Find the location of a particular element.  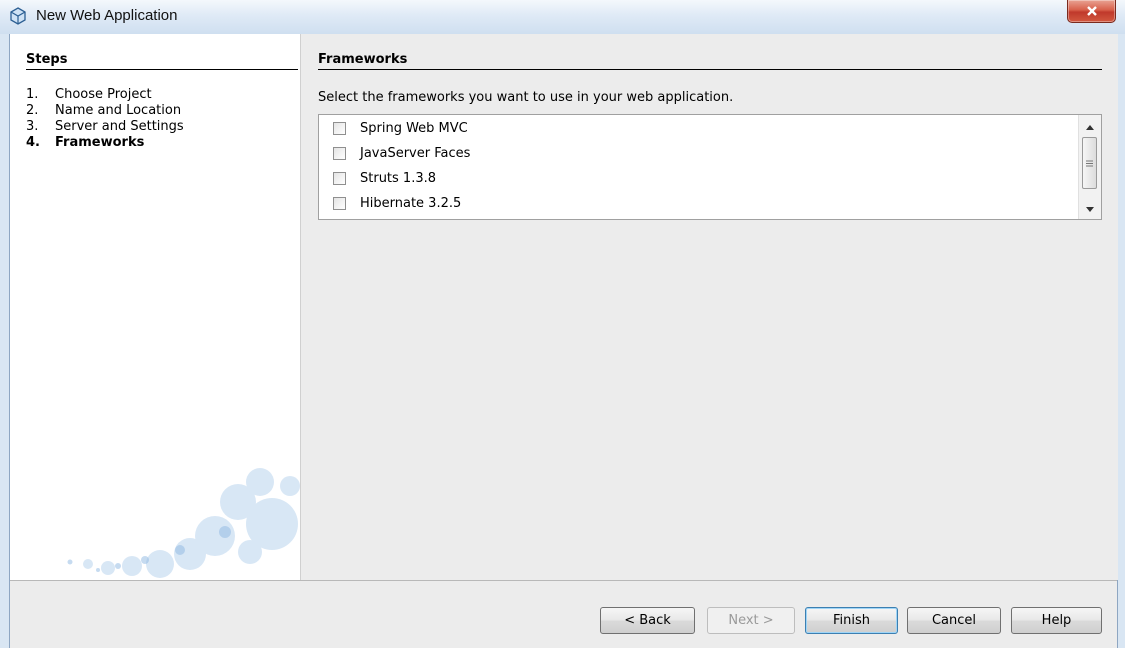

framework-label: Struts 1.3.8 is located at coordinates (398, 178).